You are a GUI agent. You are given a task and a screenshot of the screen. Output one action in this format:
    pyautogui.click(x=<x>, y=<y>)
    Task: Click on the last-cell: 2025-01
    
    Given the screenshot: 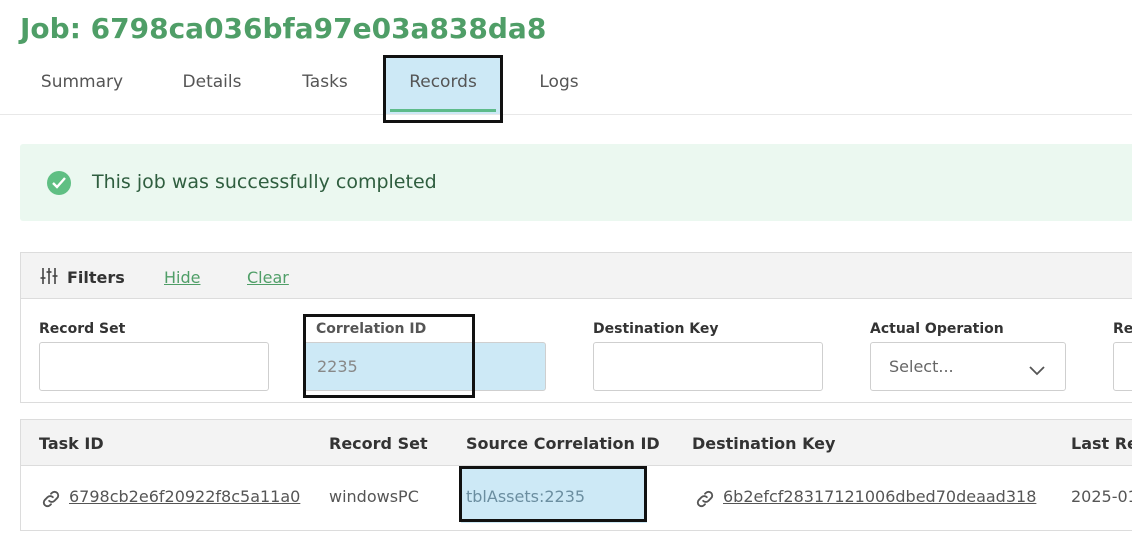 What is the action you would take?
    pyautogui.click(x=1101, y=496)
    